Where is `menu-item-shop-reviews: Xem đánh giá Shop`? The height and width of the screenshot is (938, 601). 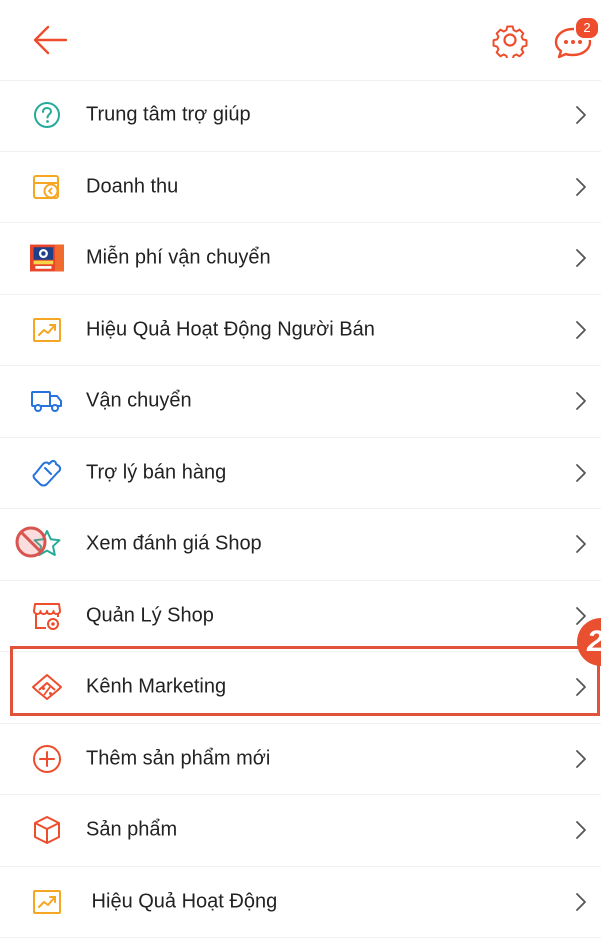 menu-item-shop-reviews: Xem đánh giá Shop is located at coordinates (300, 545).